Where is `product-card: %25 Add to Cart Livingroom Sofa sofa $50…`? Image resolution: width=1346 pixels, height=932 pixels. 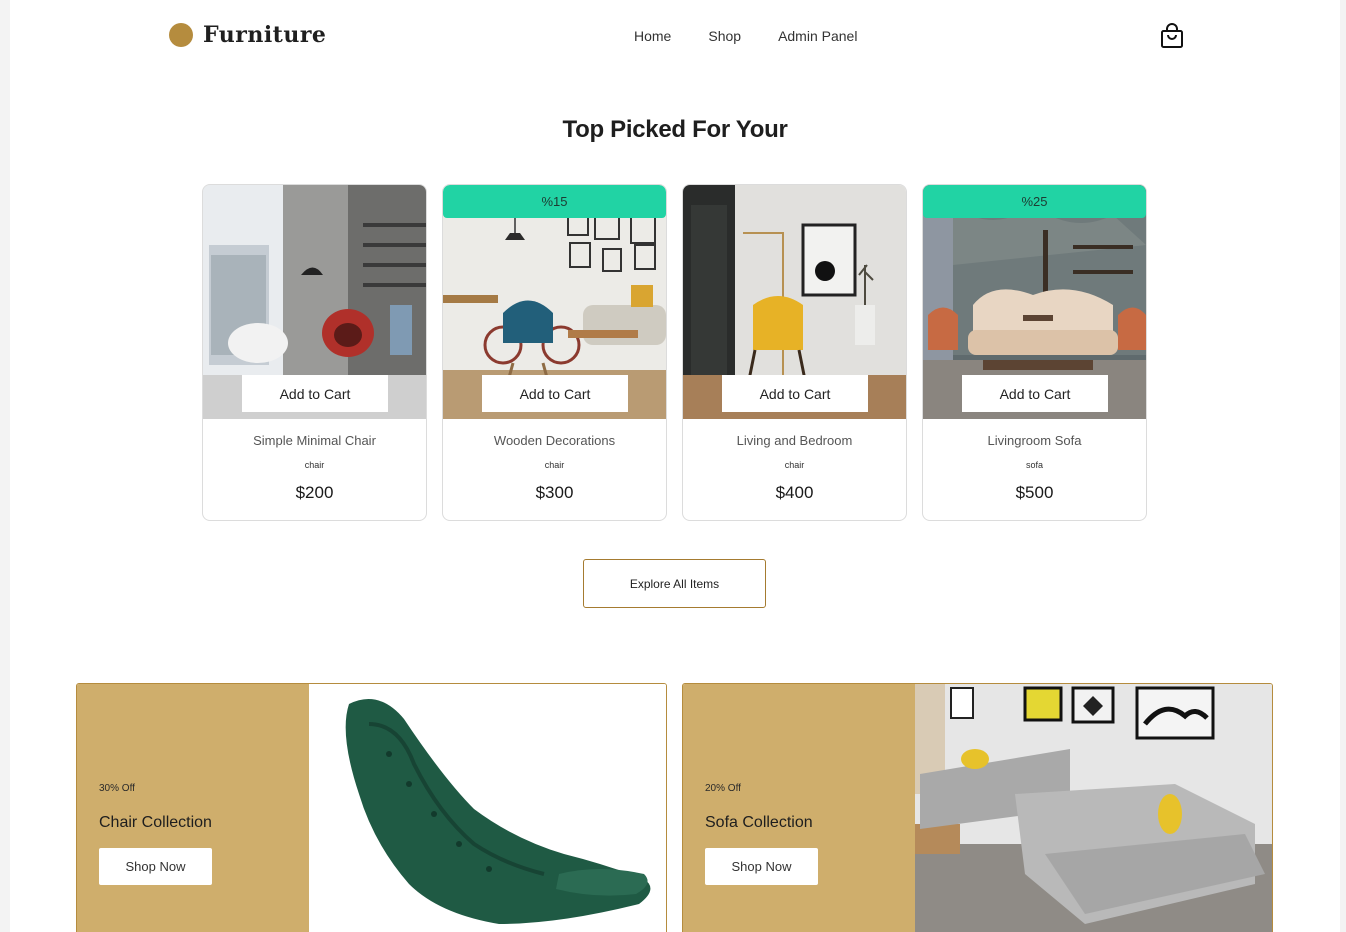 product-card: %25 Add to Cart Livingroom Sofa sofa $50… is located at coordinates (1034, 352).